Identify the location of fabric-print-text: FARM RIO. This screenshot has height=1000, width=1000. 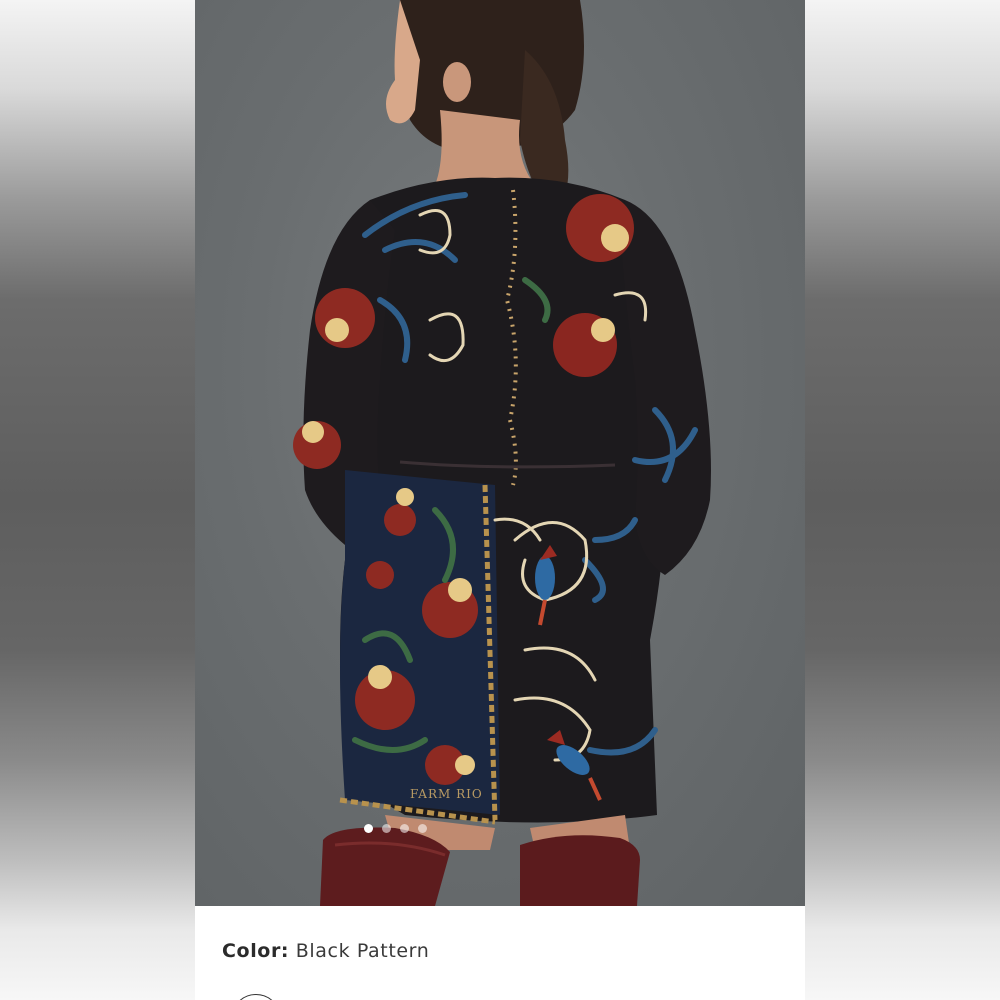
(446, 794).